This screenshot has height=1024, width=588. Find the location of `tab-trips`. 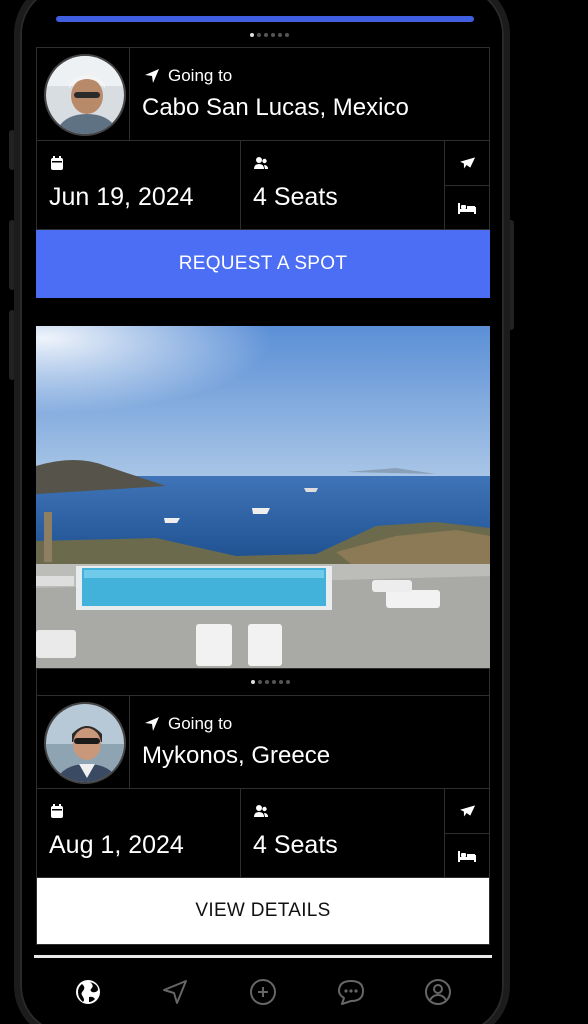

tab-trips is located at coordinates (175, 992).